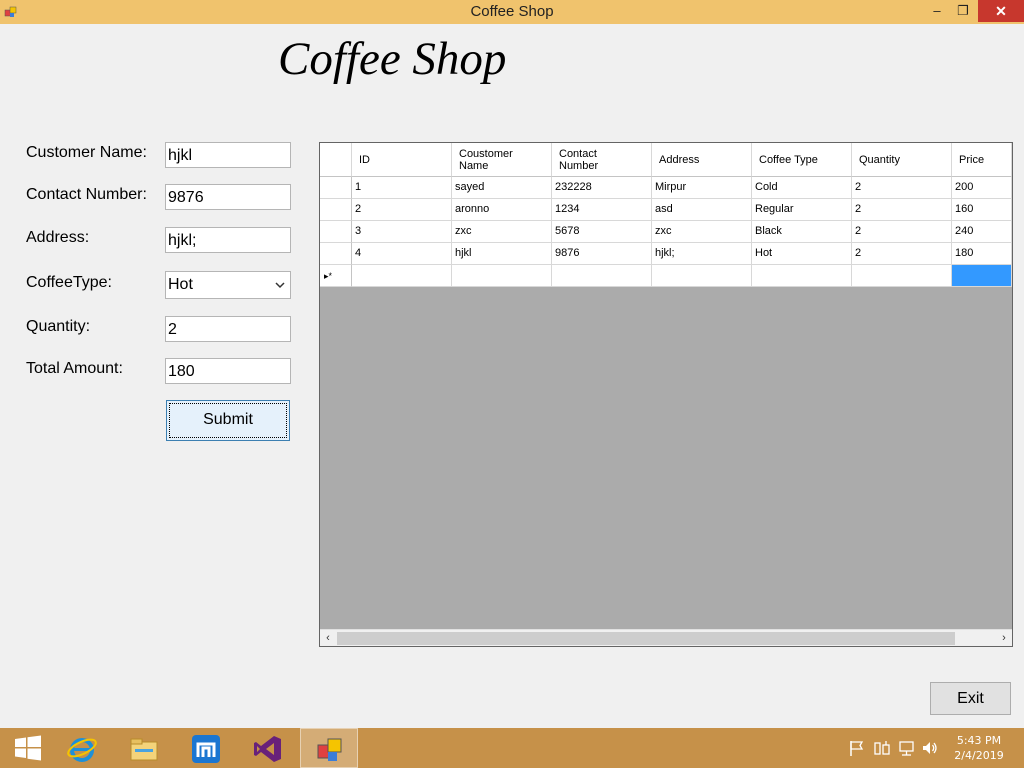 Image resolution: width=1024 pixels, height=768 pixels. I want to click on column-header-label: Number, so click(579, 165).